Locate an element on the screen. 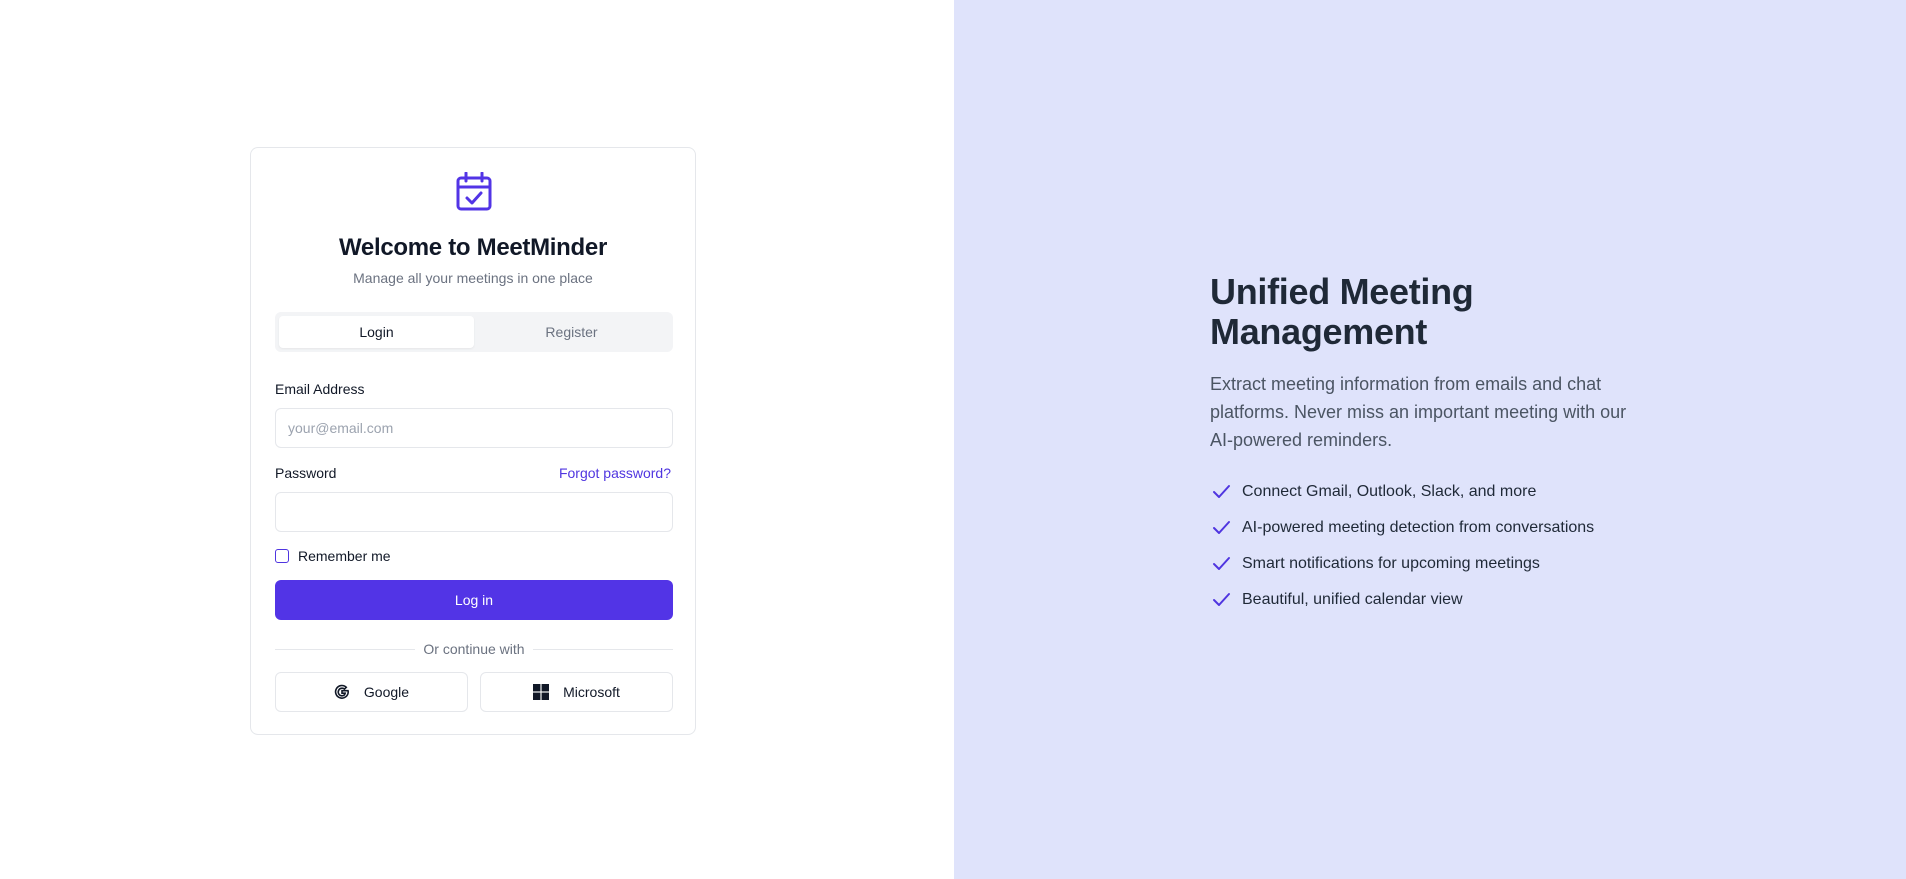 The width and height of the screenshot is (1906, 879). divider-line-right is located at coordinates (603, 649).